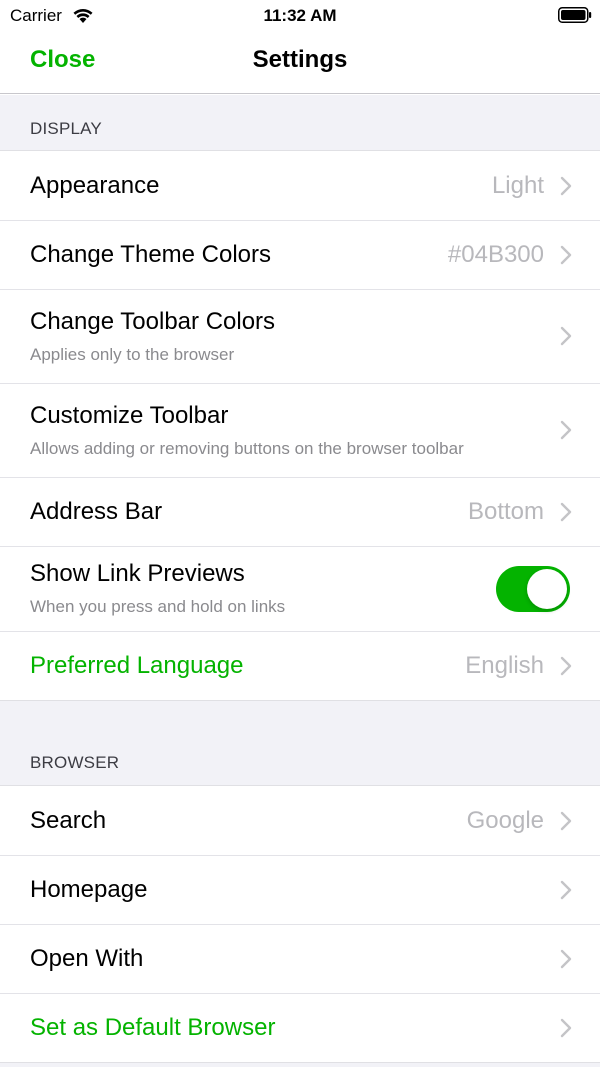 The image size is (600, 1067). What do you see at coordinates (495, 254) in the screenshot?
I see `row-value: #04B300` at bounding box center [495, 254].